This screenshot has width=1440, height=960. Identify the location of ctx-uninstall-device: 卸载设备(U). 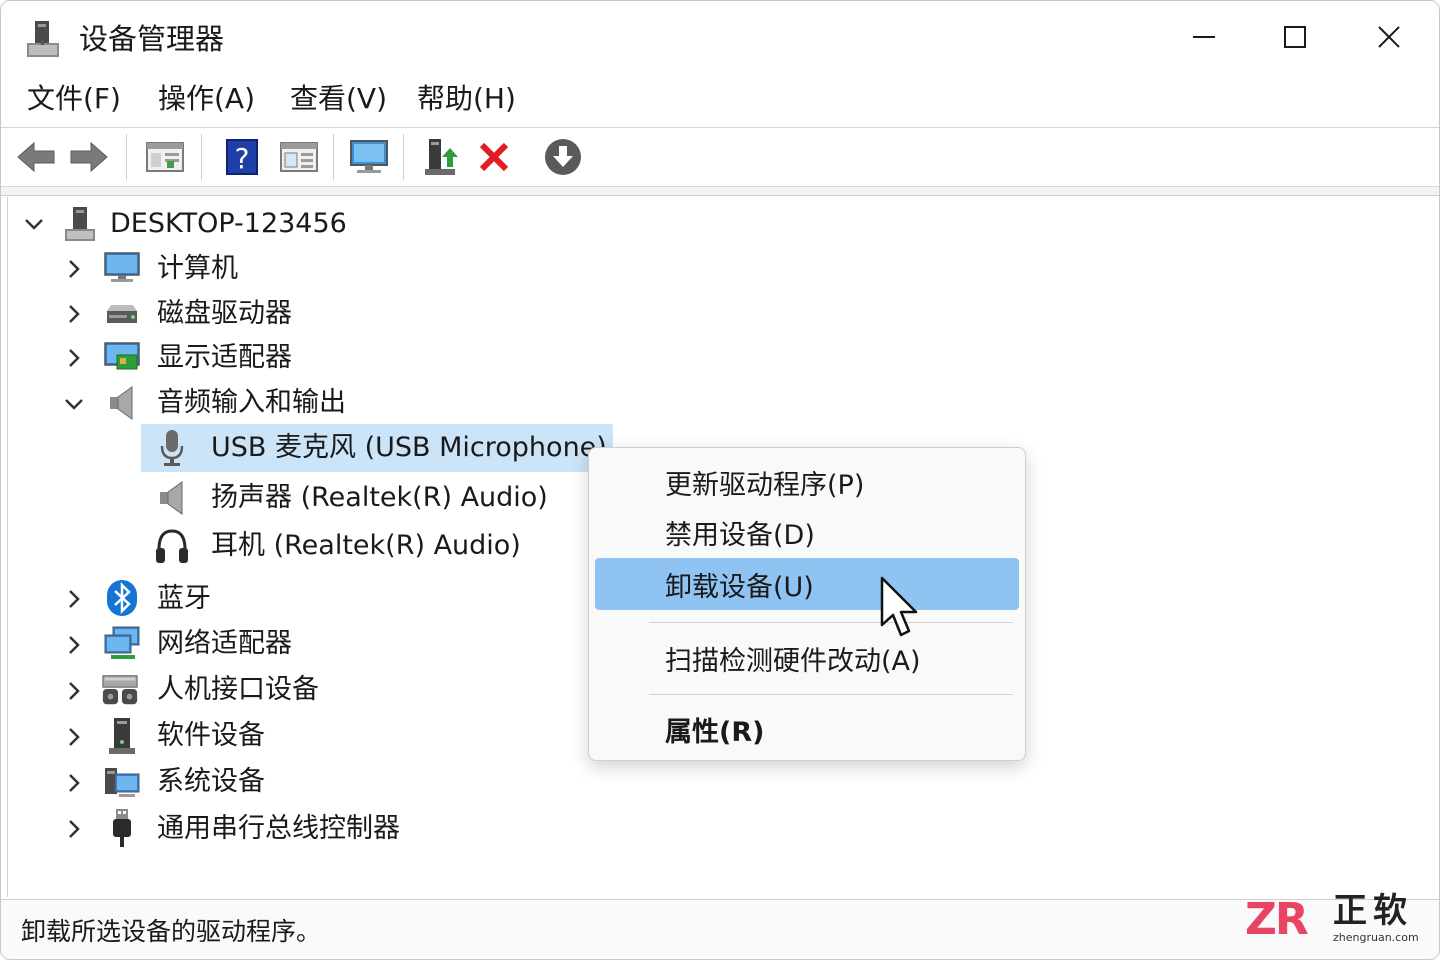
(807, 584).